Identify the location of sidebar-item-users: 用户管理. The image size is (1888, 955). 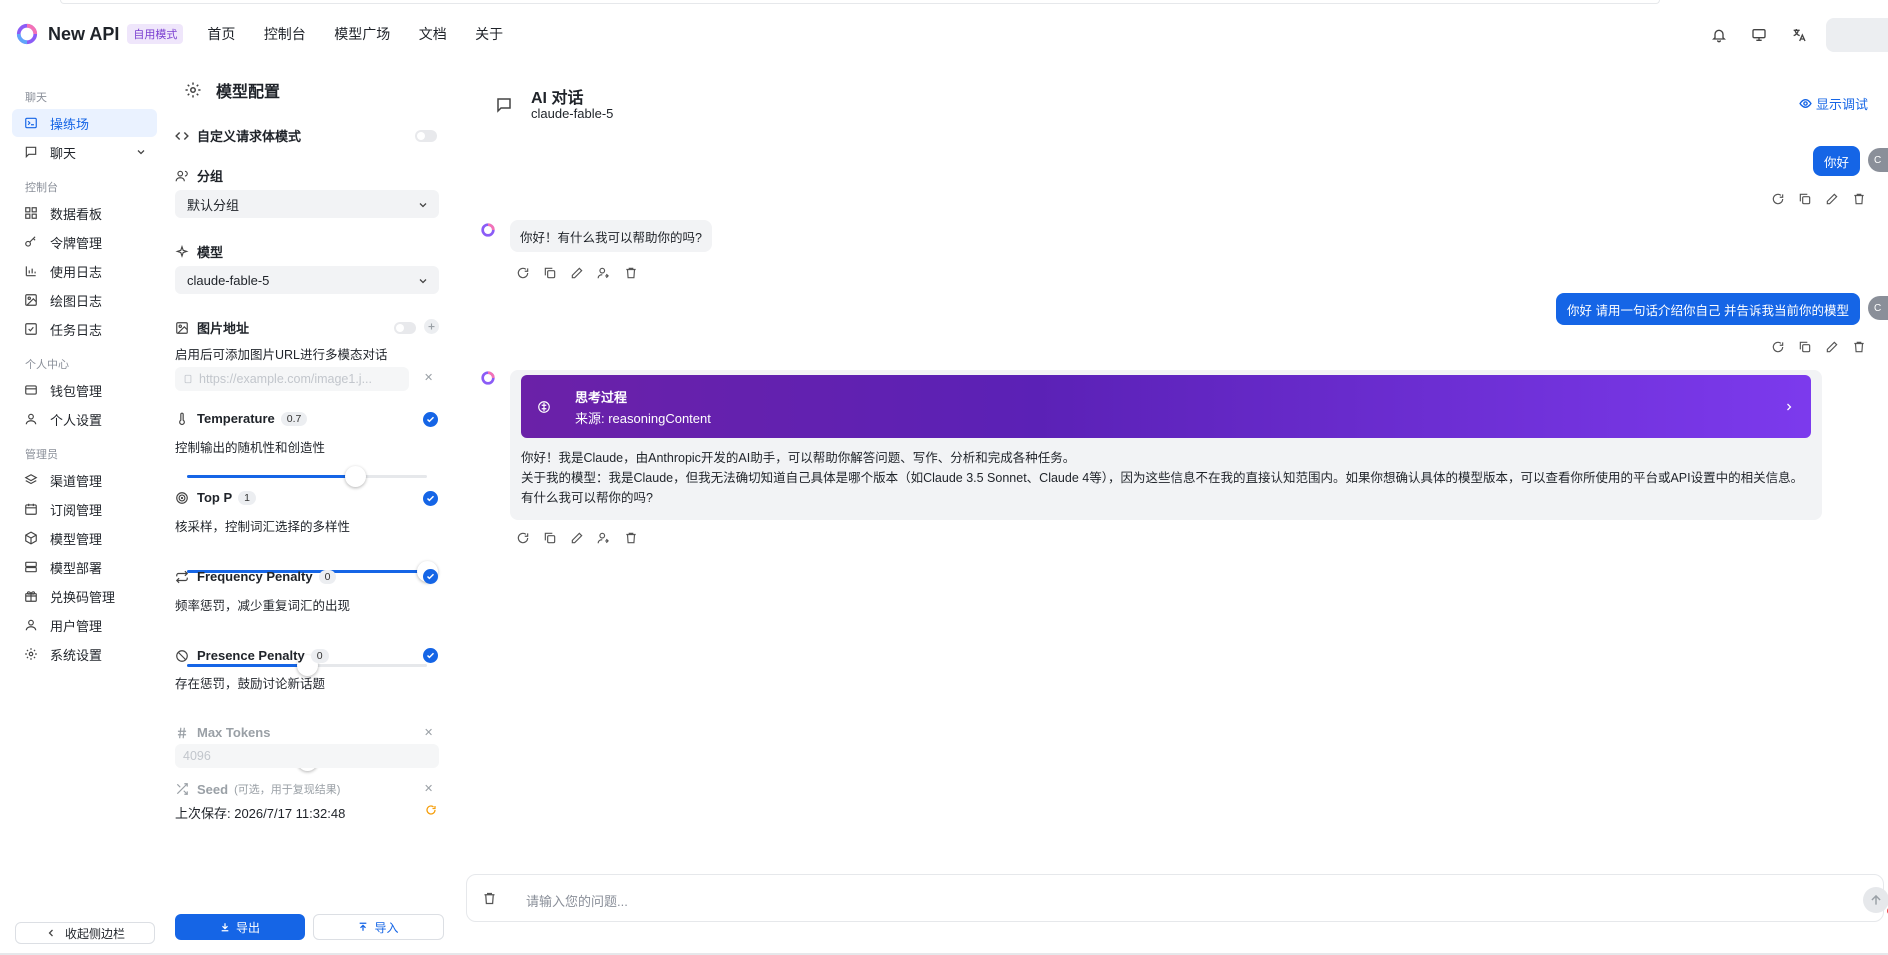
(84, 625).